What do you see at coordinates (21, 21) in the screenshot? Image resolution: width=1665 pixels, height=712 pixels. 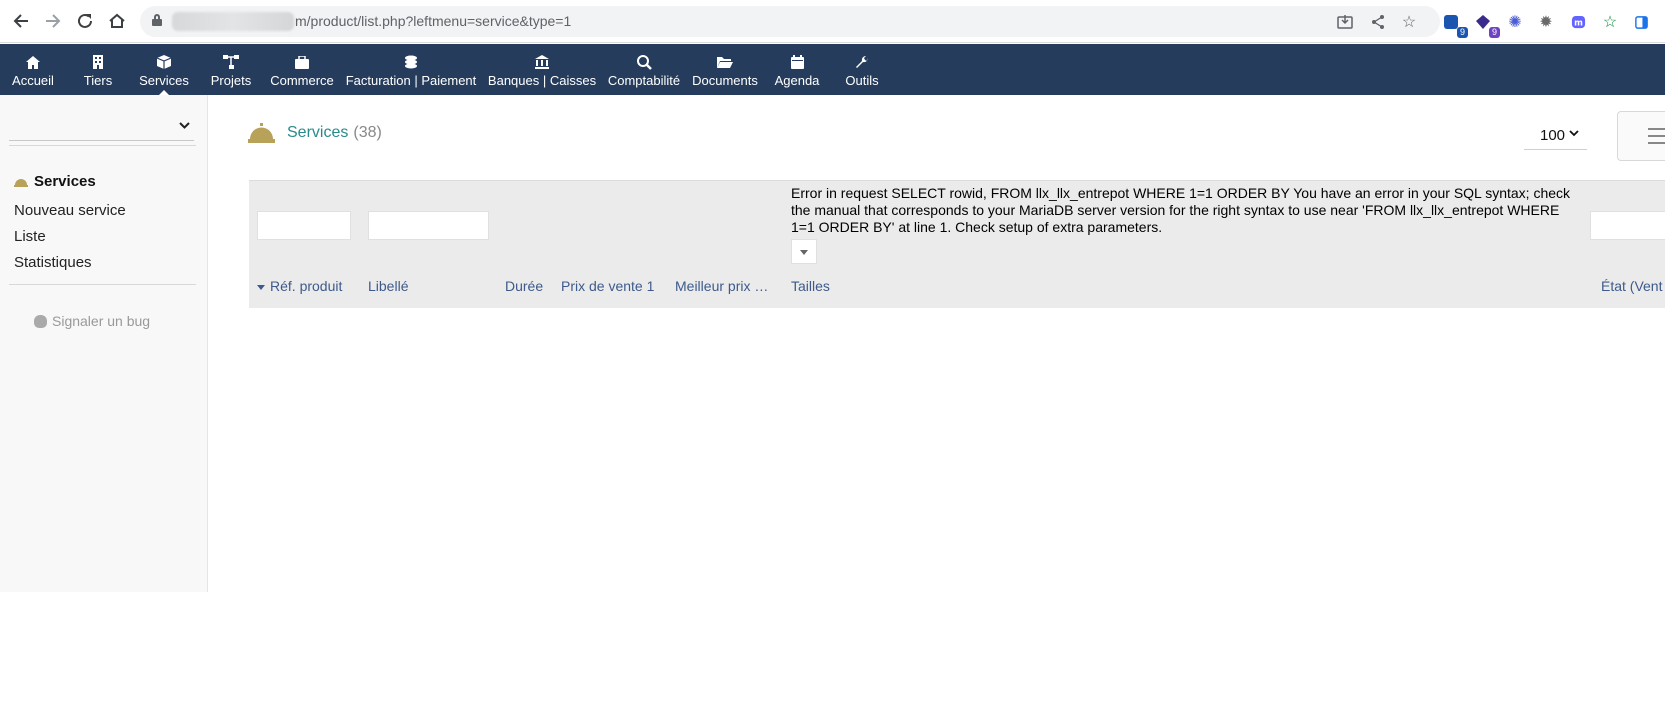 I see `back-arrow-icon` at bounding box center [21, 21].